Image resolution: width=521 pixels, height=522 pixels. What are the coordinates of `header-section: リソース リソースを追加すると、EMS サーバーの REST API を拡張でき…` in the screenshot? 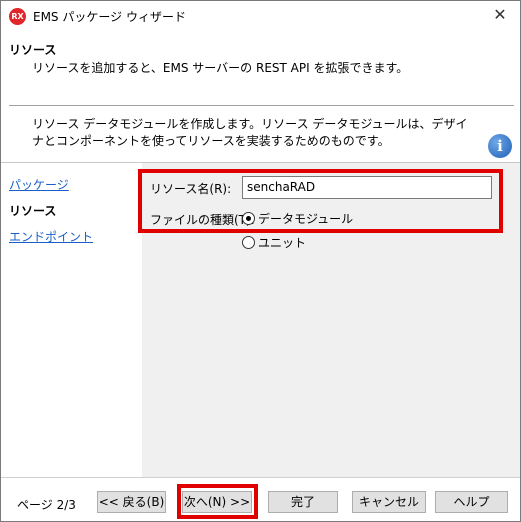 It's located at (260, 67).